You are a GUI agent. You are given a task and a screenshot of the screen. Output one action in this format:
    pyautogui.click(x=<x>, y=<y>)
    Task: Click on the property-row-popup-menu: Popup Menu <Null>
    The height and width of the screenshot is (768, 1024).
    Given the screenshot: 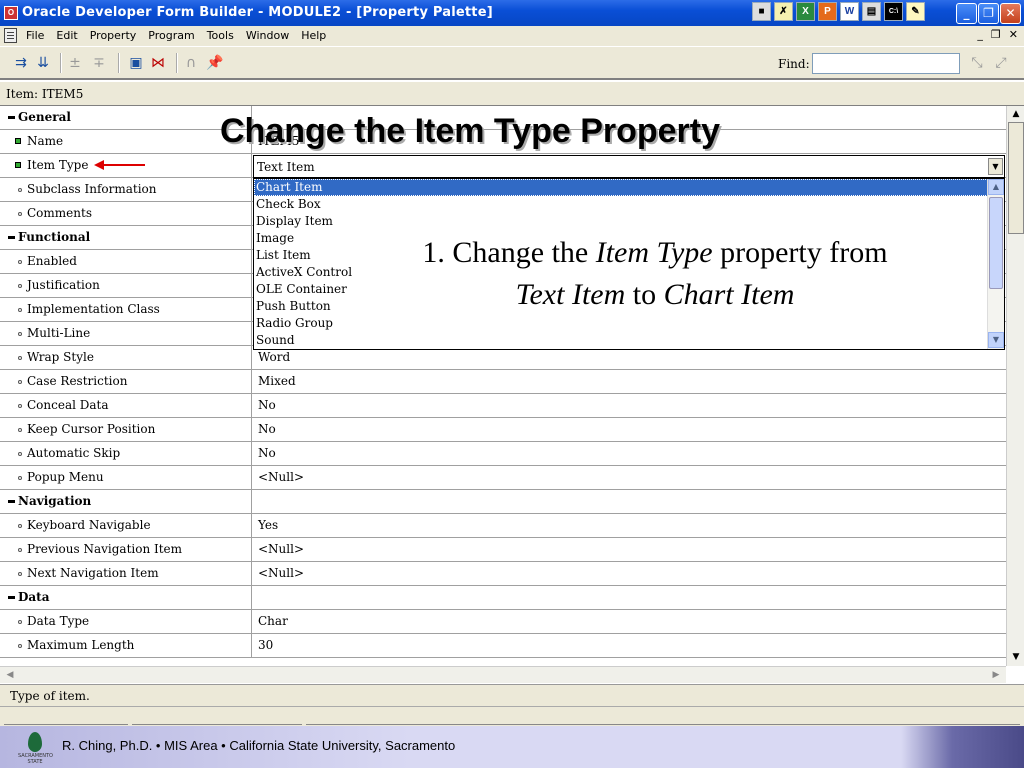 What is the action you would take?
    pyautogui.click(x=503, y=478)
    